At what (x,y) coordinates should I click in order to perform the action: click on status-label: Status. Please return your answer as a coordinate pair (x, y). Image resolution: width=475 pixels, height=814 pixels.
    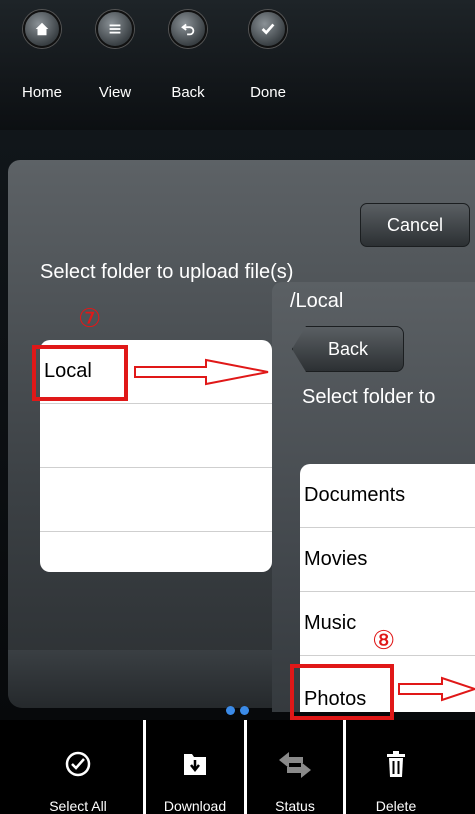
    Looking at the image, I should click on (295, 806).